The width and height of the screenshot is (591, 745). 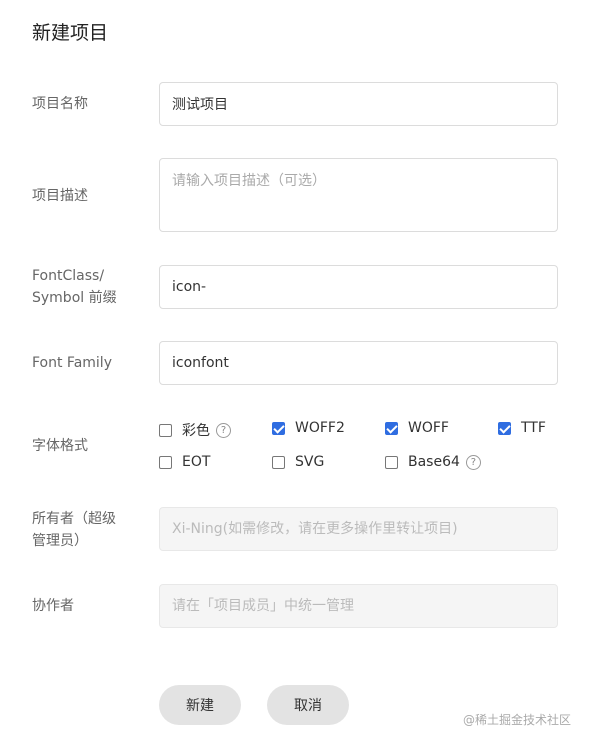 What do you see at coordinates (87, 530) in the screenshot?
I see `owner-label: 所有者（超级 管理员）` at bounding box center [87, 530].